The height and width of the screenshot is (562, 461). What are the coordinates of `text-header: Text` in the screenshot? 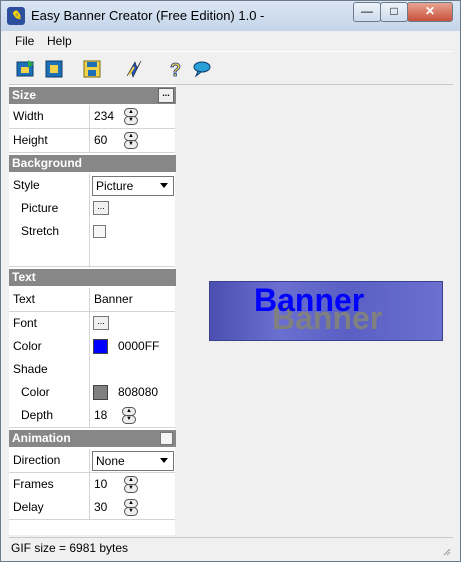 It's located at (92, 277).